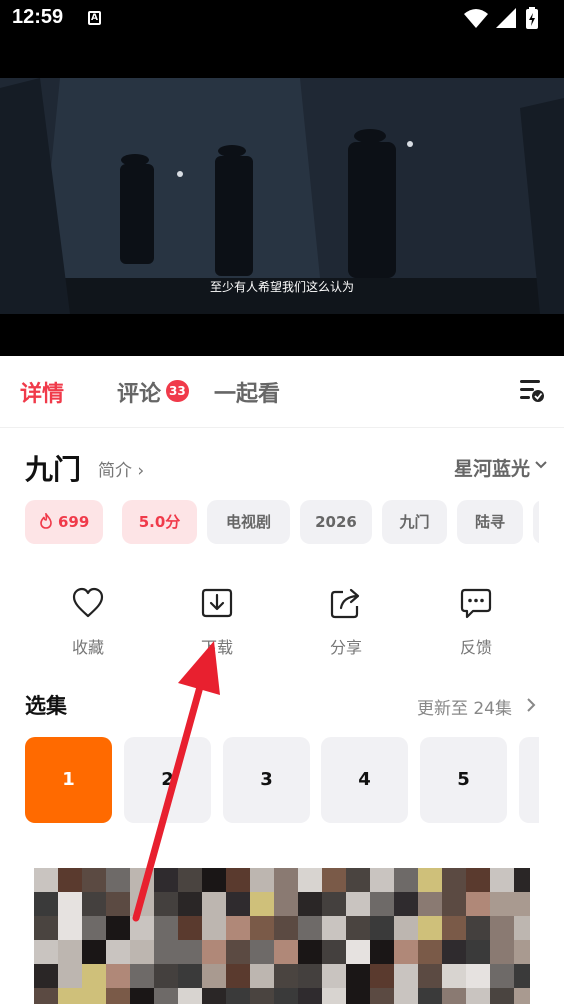  Describe the element at coordinates (88, 626) in the screenshot. I see `favorite-button: 收藏` at that location.